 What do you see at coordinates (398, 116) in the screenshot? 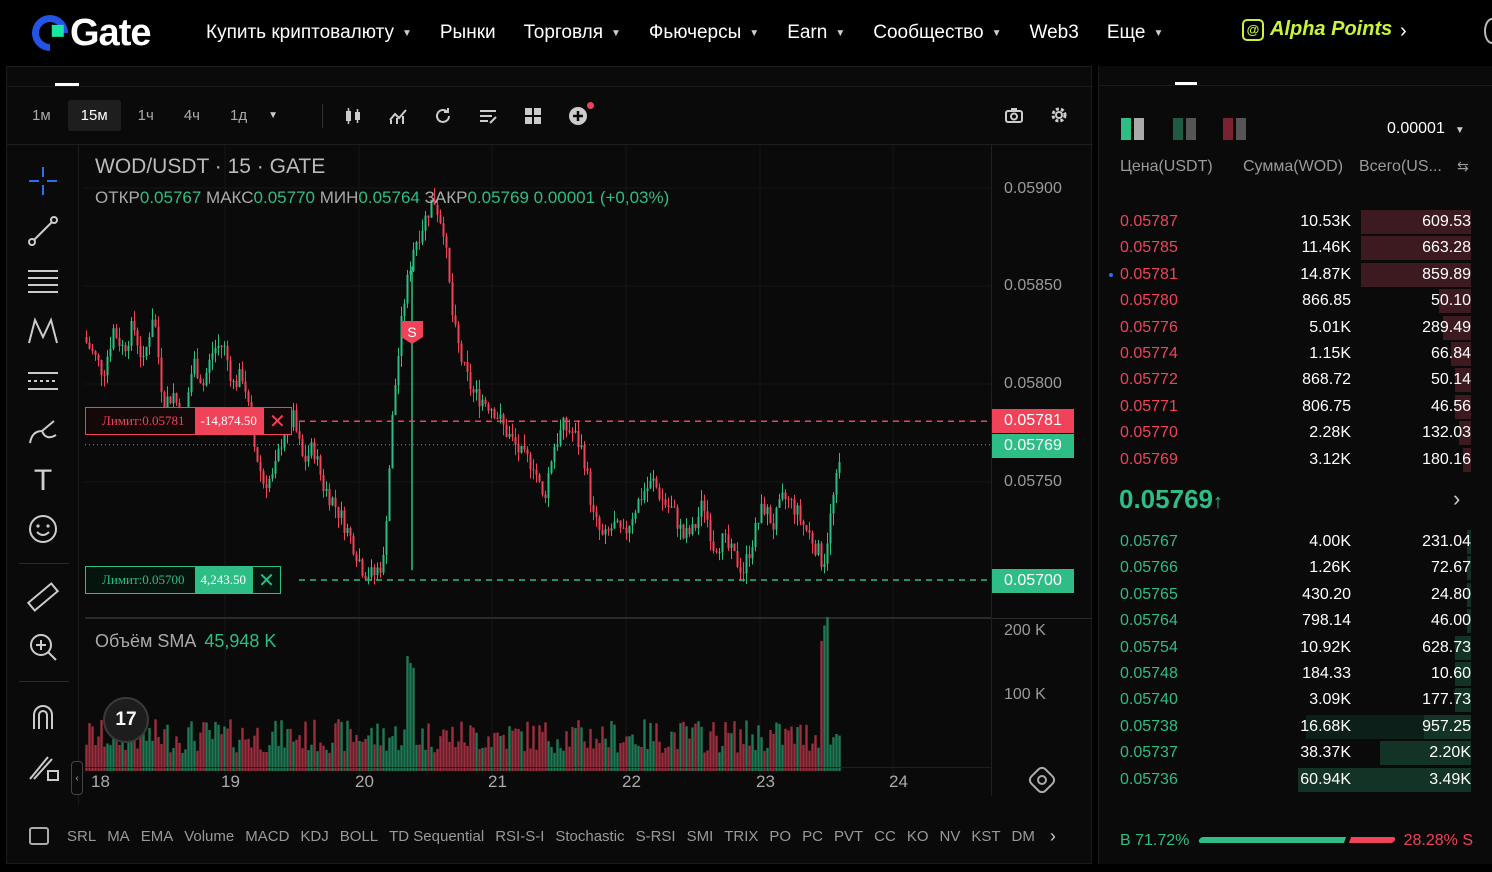
I see `indicators-icon` at bounding box center [398, 116].